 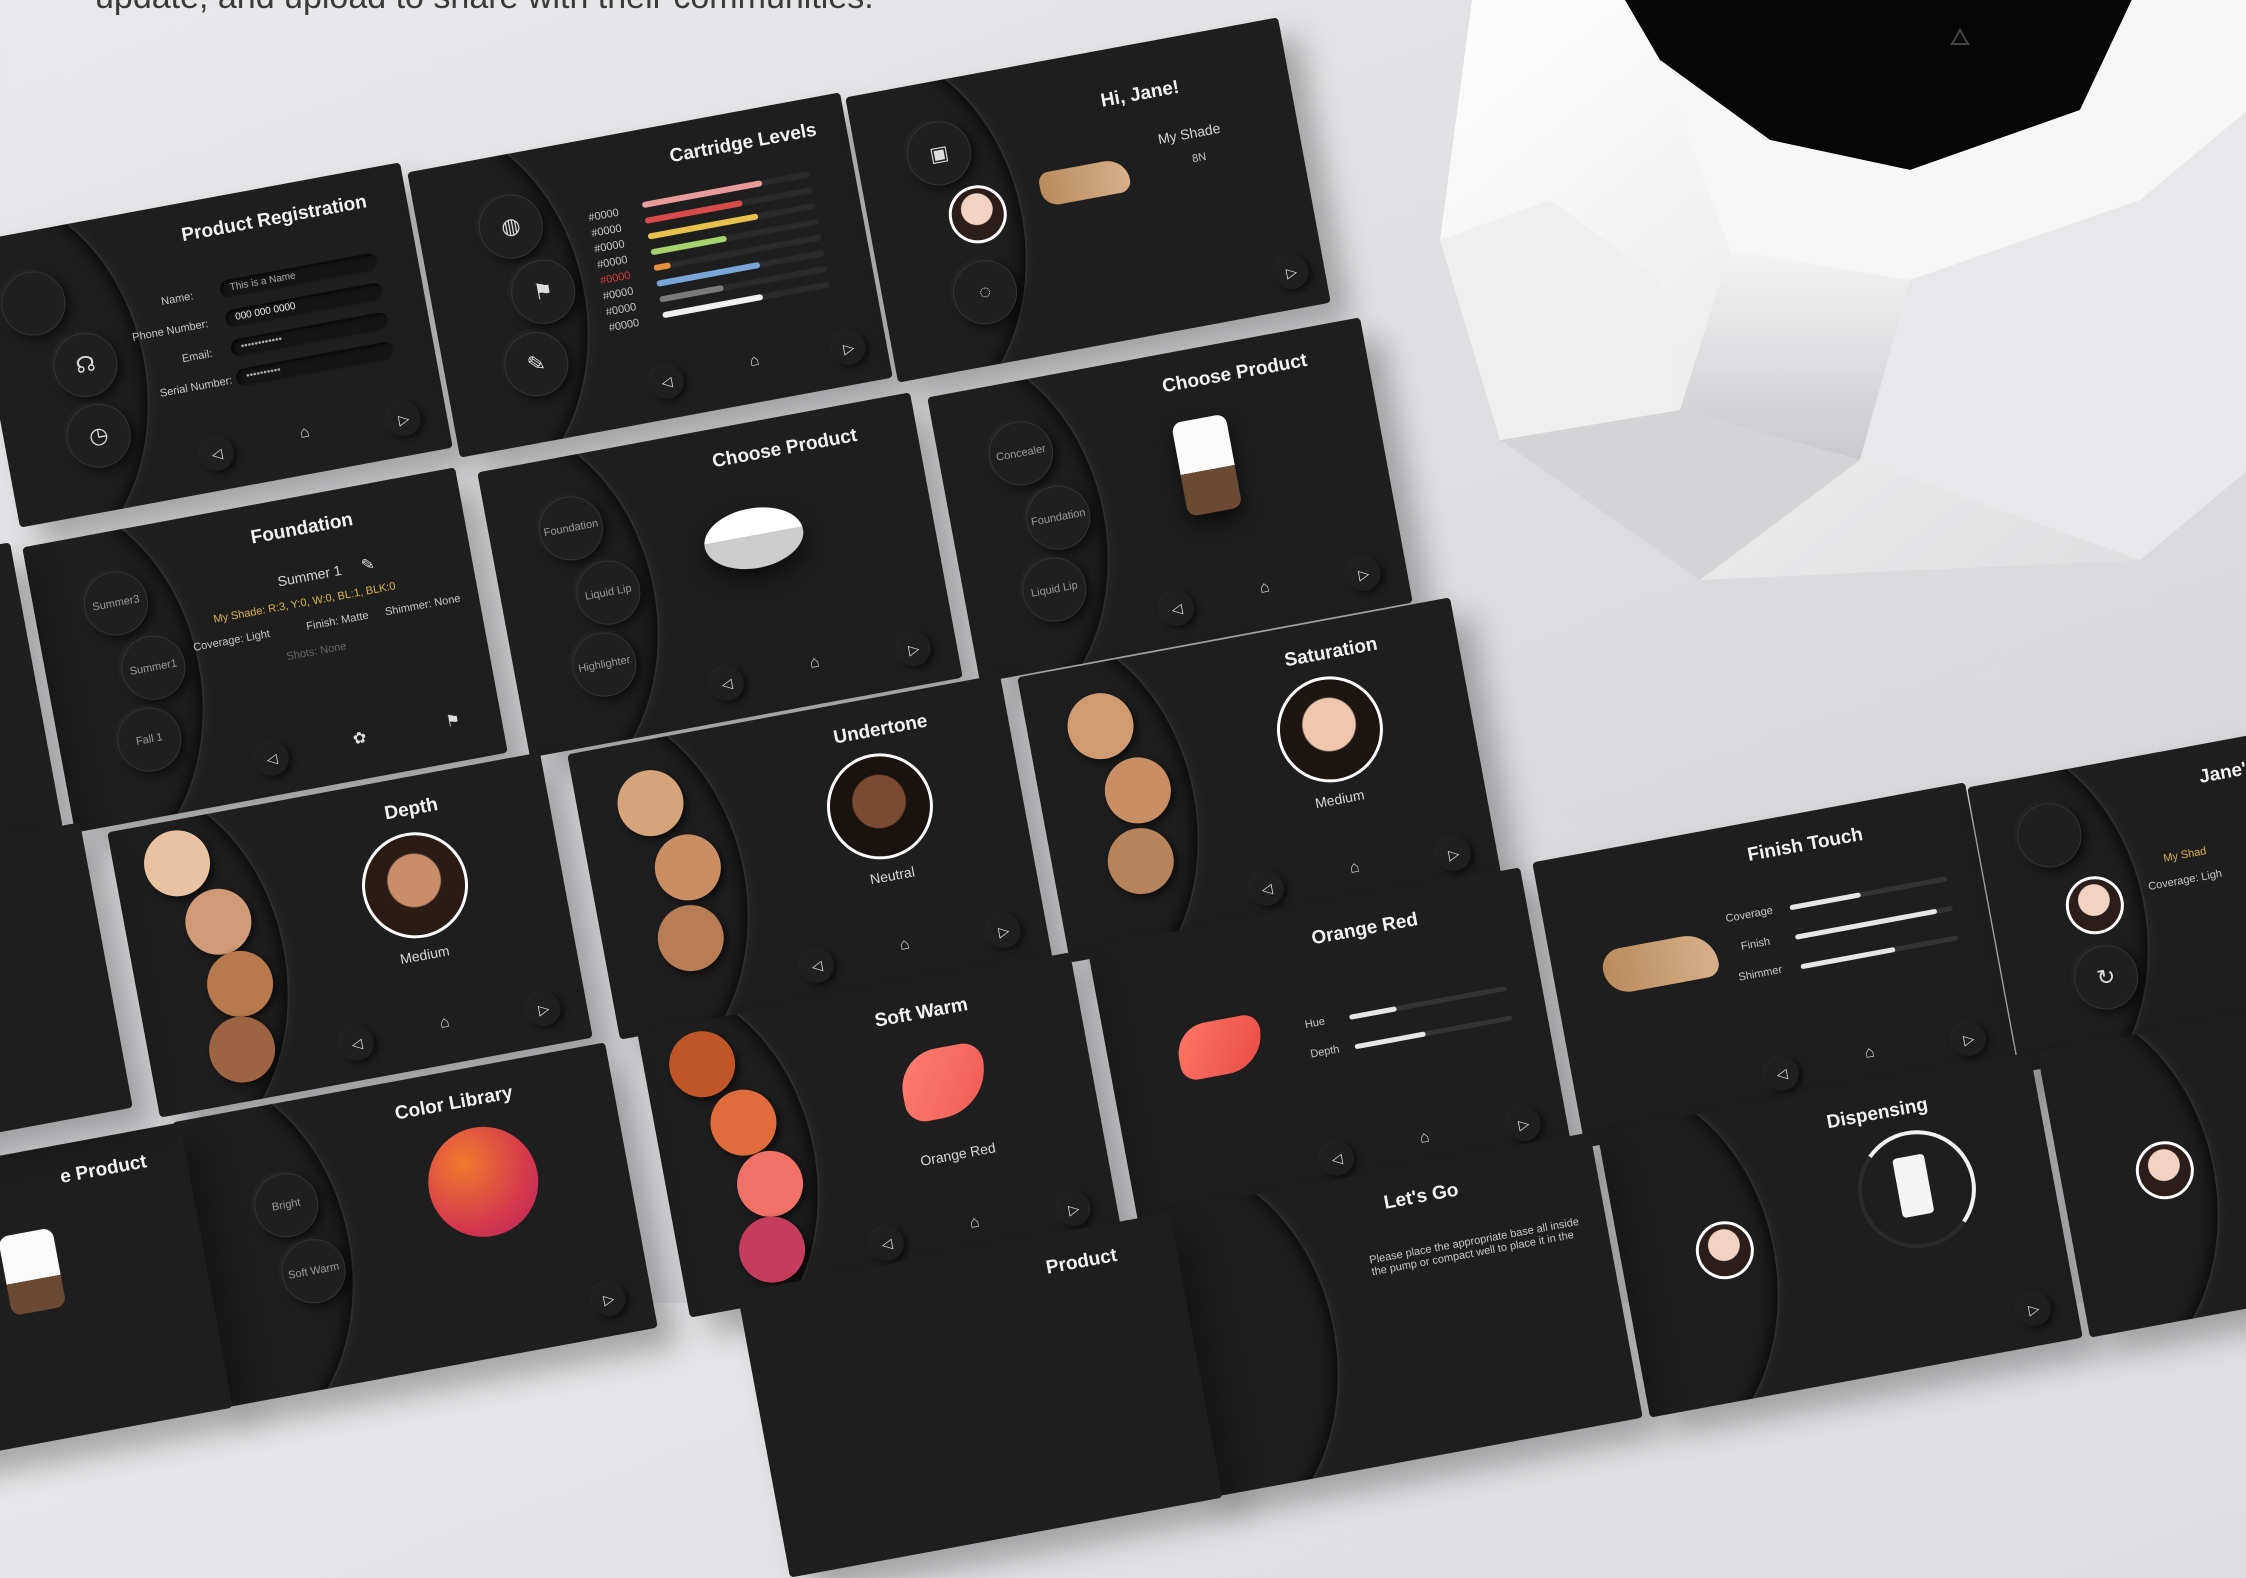 I want to click on greeting-title: Hi, Jane!, so click(x=1140, y=94).